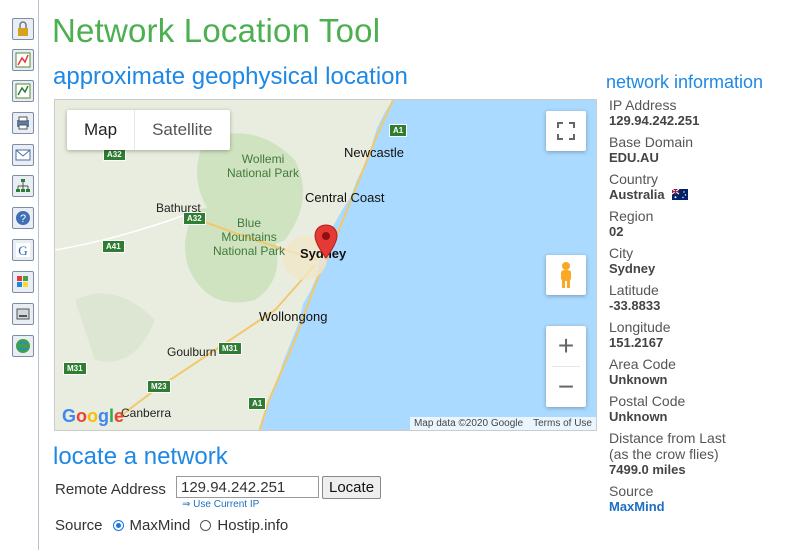 The height and width of the screenshot is (550, 797). I want to click on source-maxmind-radio, so click(118, 525).